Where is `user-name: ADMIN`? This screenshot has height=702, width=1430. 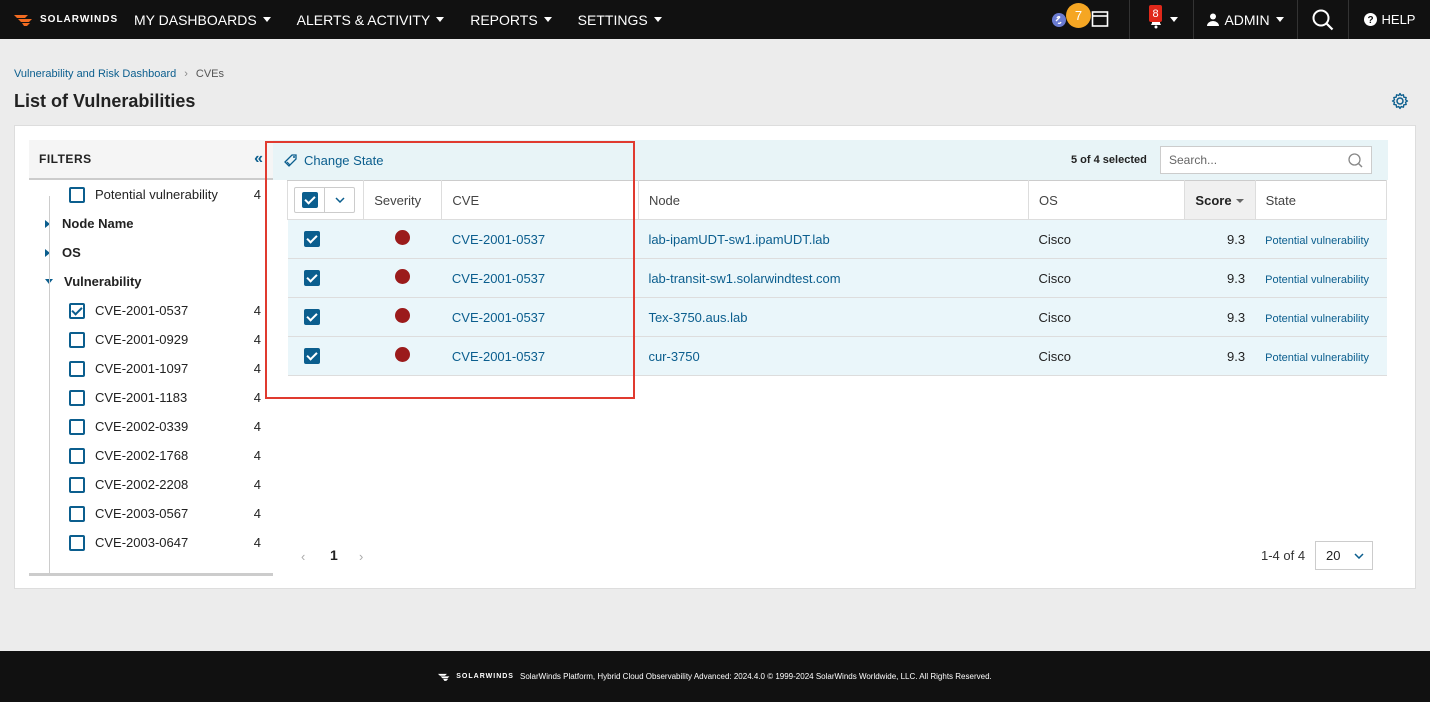 user-name: ADMIN is located at coordinates (1247, 19).